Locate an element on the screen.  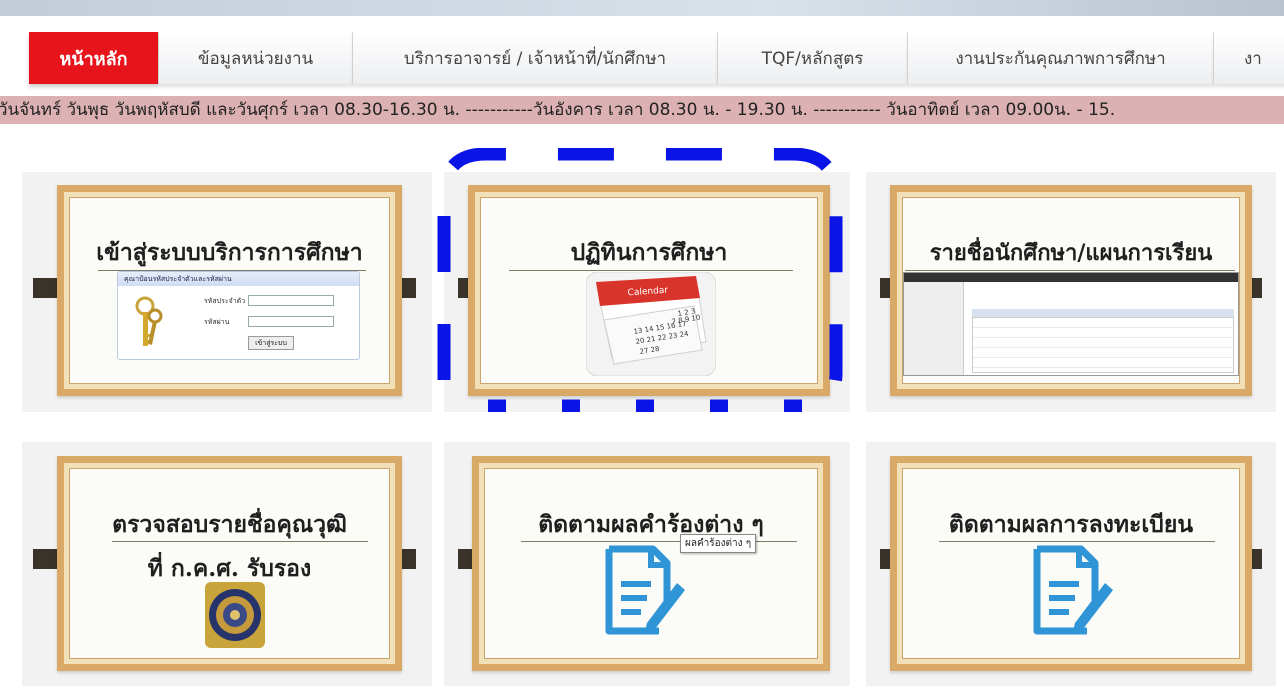
id-label: รหัสประจำตัว is located at coordinates (225, 301).